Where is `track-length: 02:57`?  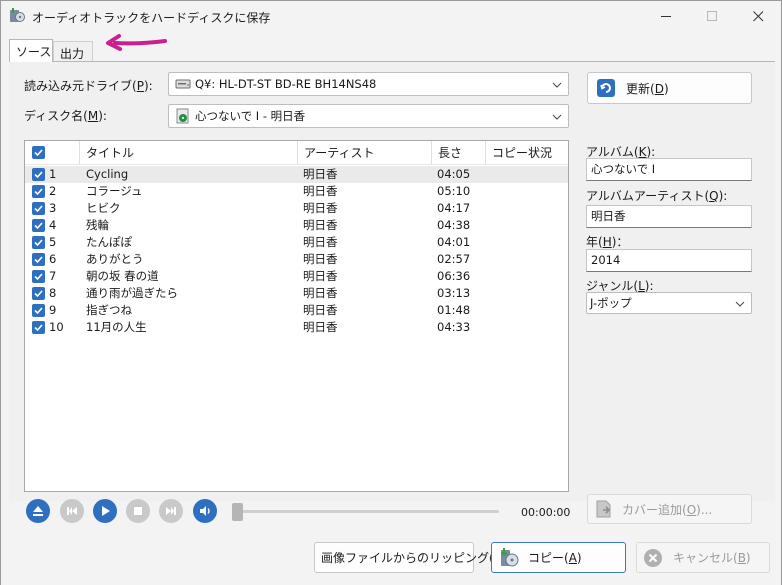
track-length: 02:57 is located at coordinates (454, 259).